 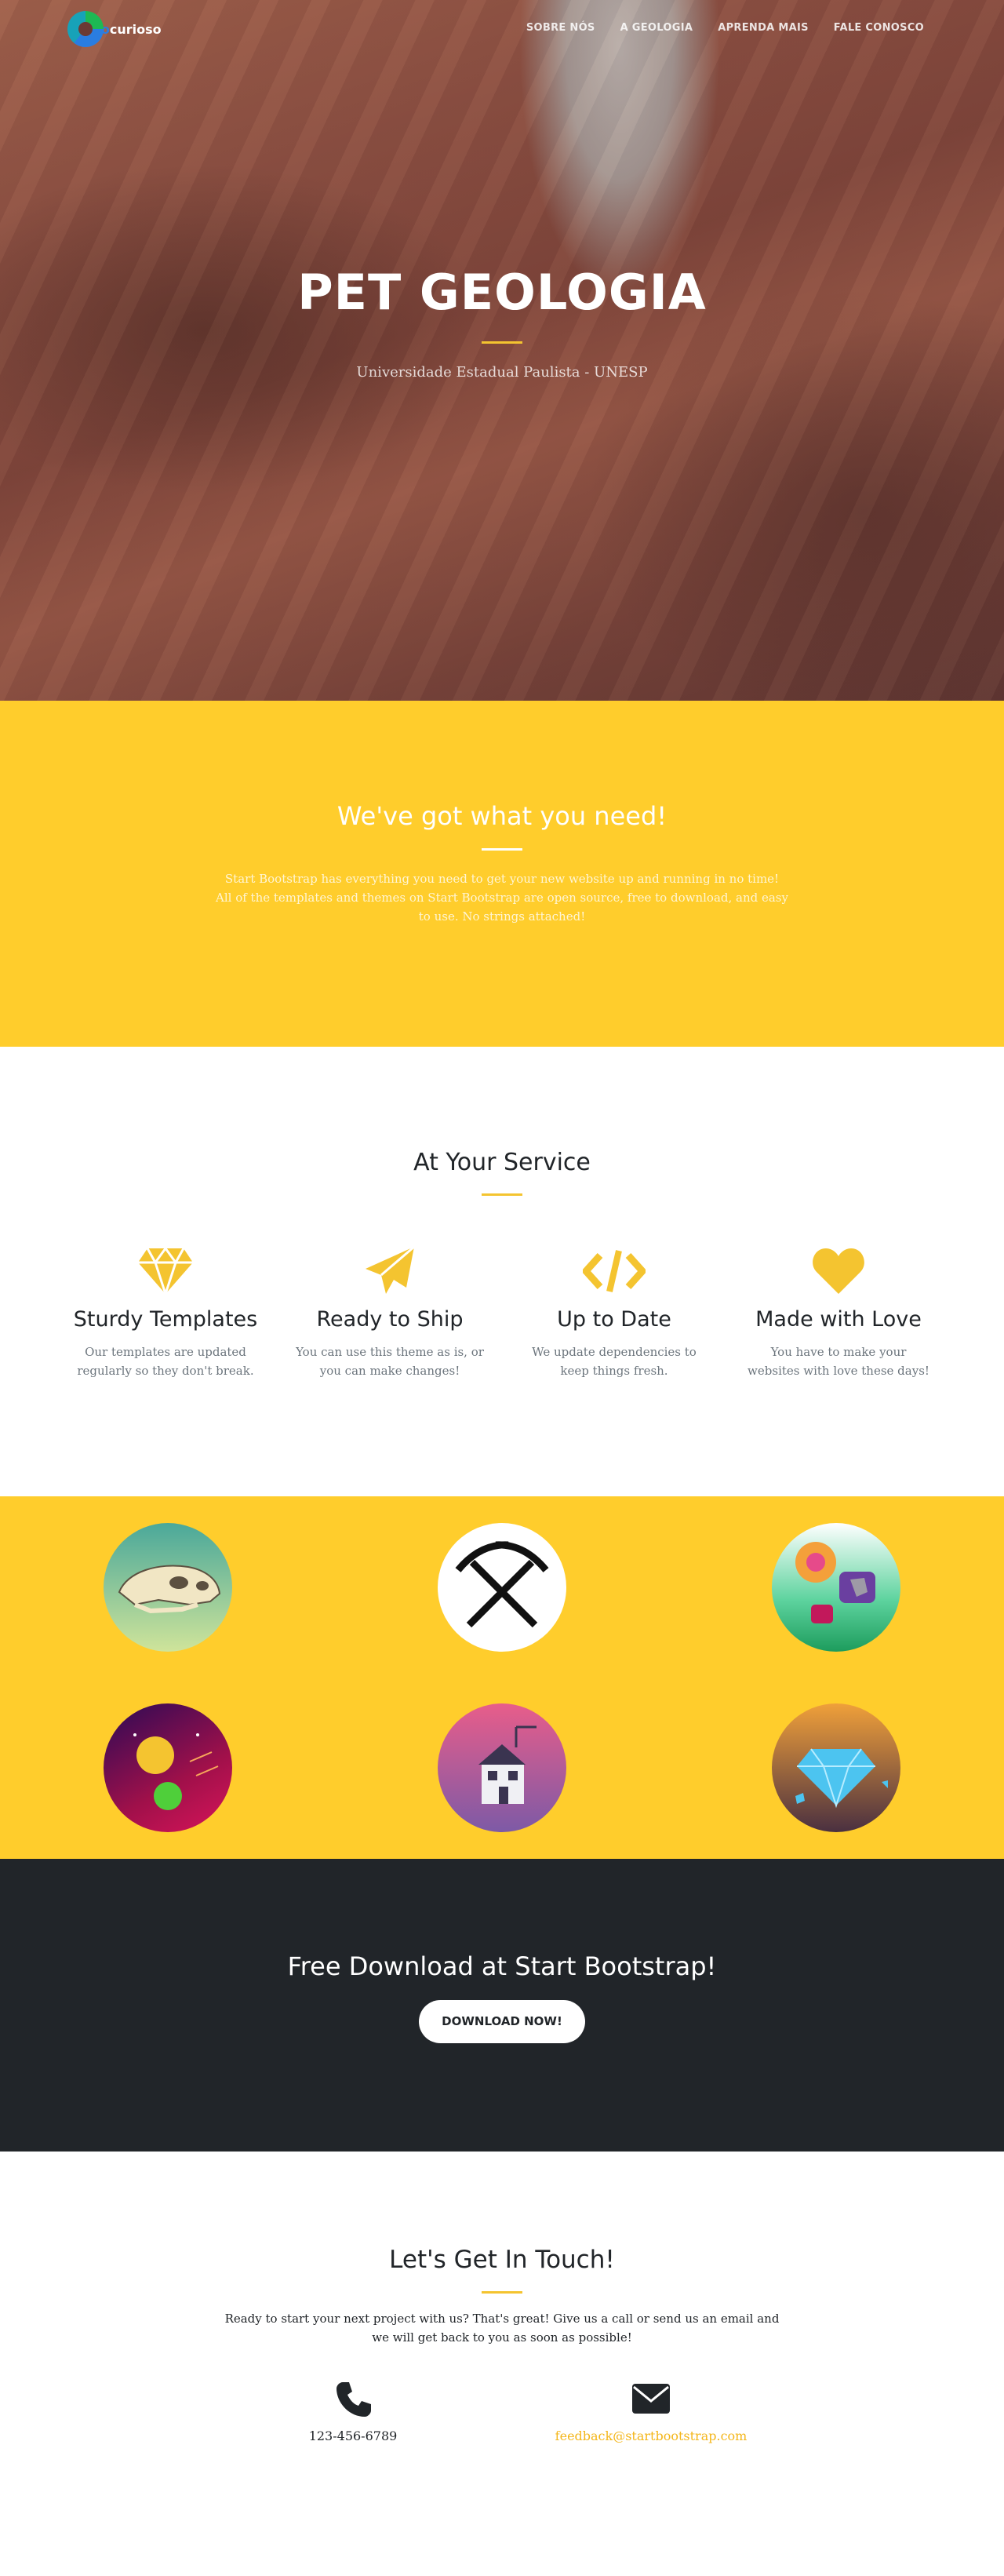 What do you see at coordinates (651, 2398) in the screenshot?
I see `envelope-icon` at bounding box center [651, 2398].